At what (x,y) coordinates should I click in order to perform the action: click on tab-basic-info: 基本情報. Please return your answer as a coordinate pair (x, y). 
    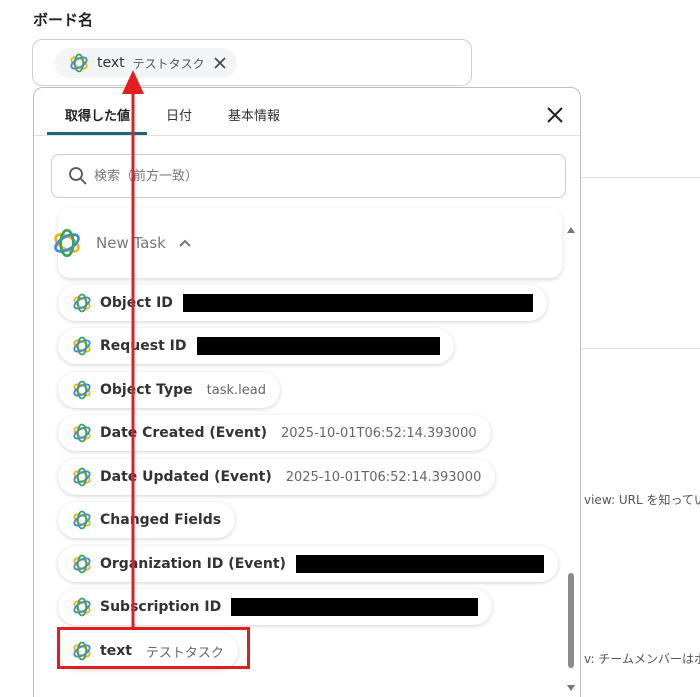
    Looking at the image, I should click on (254, 114).